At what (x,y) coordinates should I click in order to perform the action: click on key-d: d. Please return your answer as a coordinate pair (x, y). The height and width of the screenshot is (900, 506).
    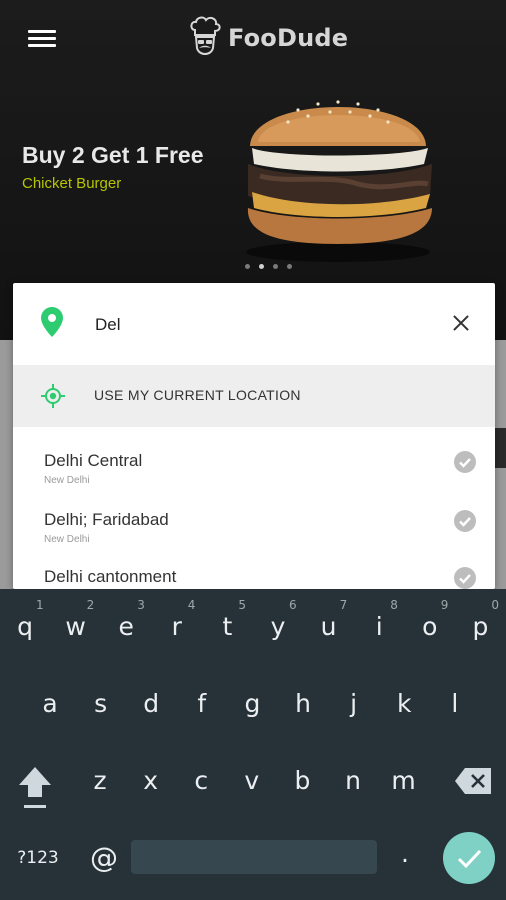
    Looking at the image, I should click on (151, 704).